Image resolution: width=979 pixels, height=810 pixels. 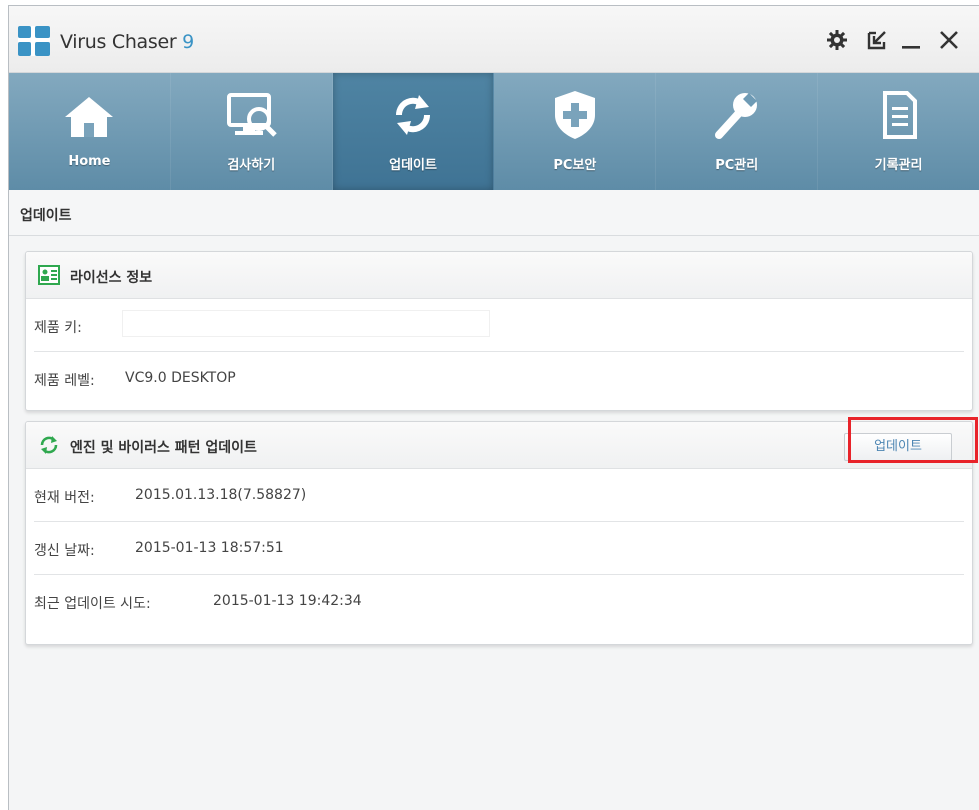 I want to click on nav-item-update: 업데이트, so click(x=413, y=131).